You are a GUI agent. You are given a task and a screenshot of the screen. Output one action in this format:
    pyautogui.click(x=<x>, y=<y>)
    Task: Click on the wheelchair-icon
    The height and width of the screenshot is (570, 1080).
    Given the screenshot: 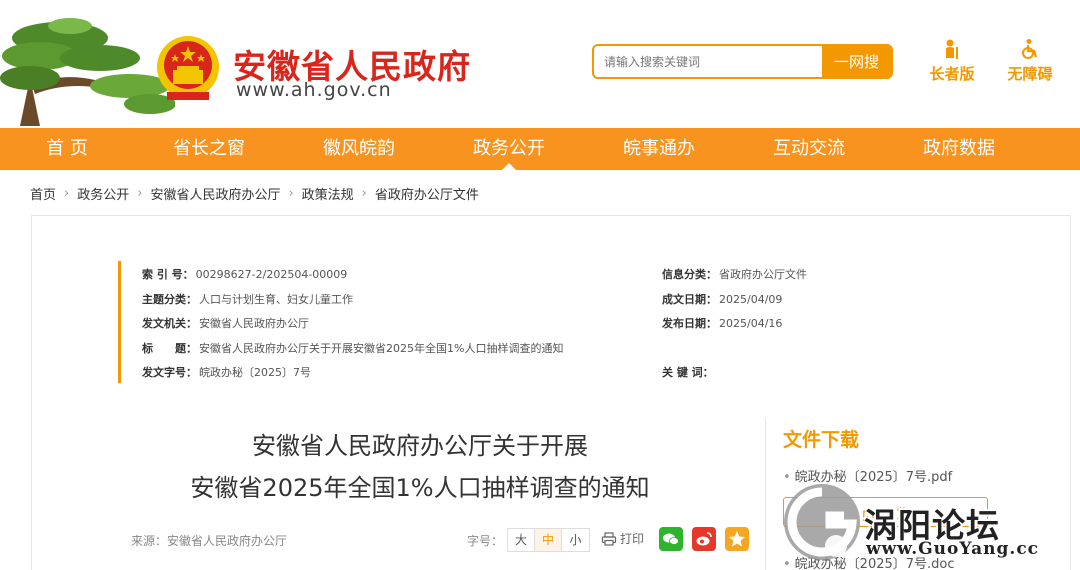 What is the action you would take?
    pyautogui.click(x=1030, y=49)
    